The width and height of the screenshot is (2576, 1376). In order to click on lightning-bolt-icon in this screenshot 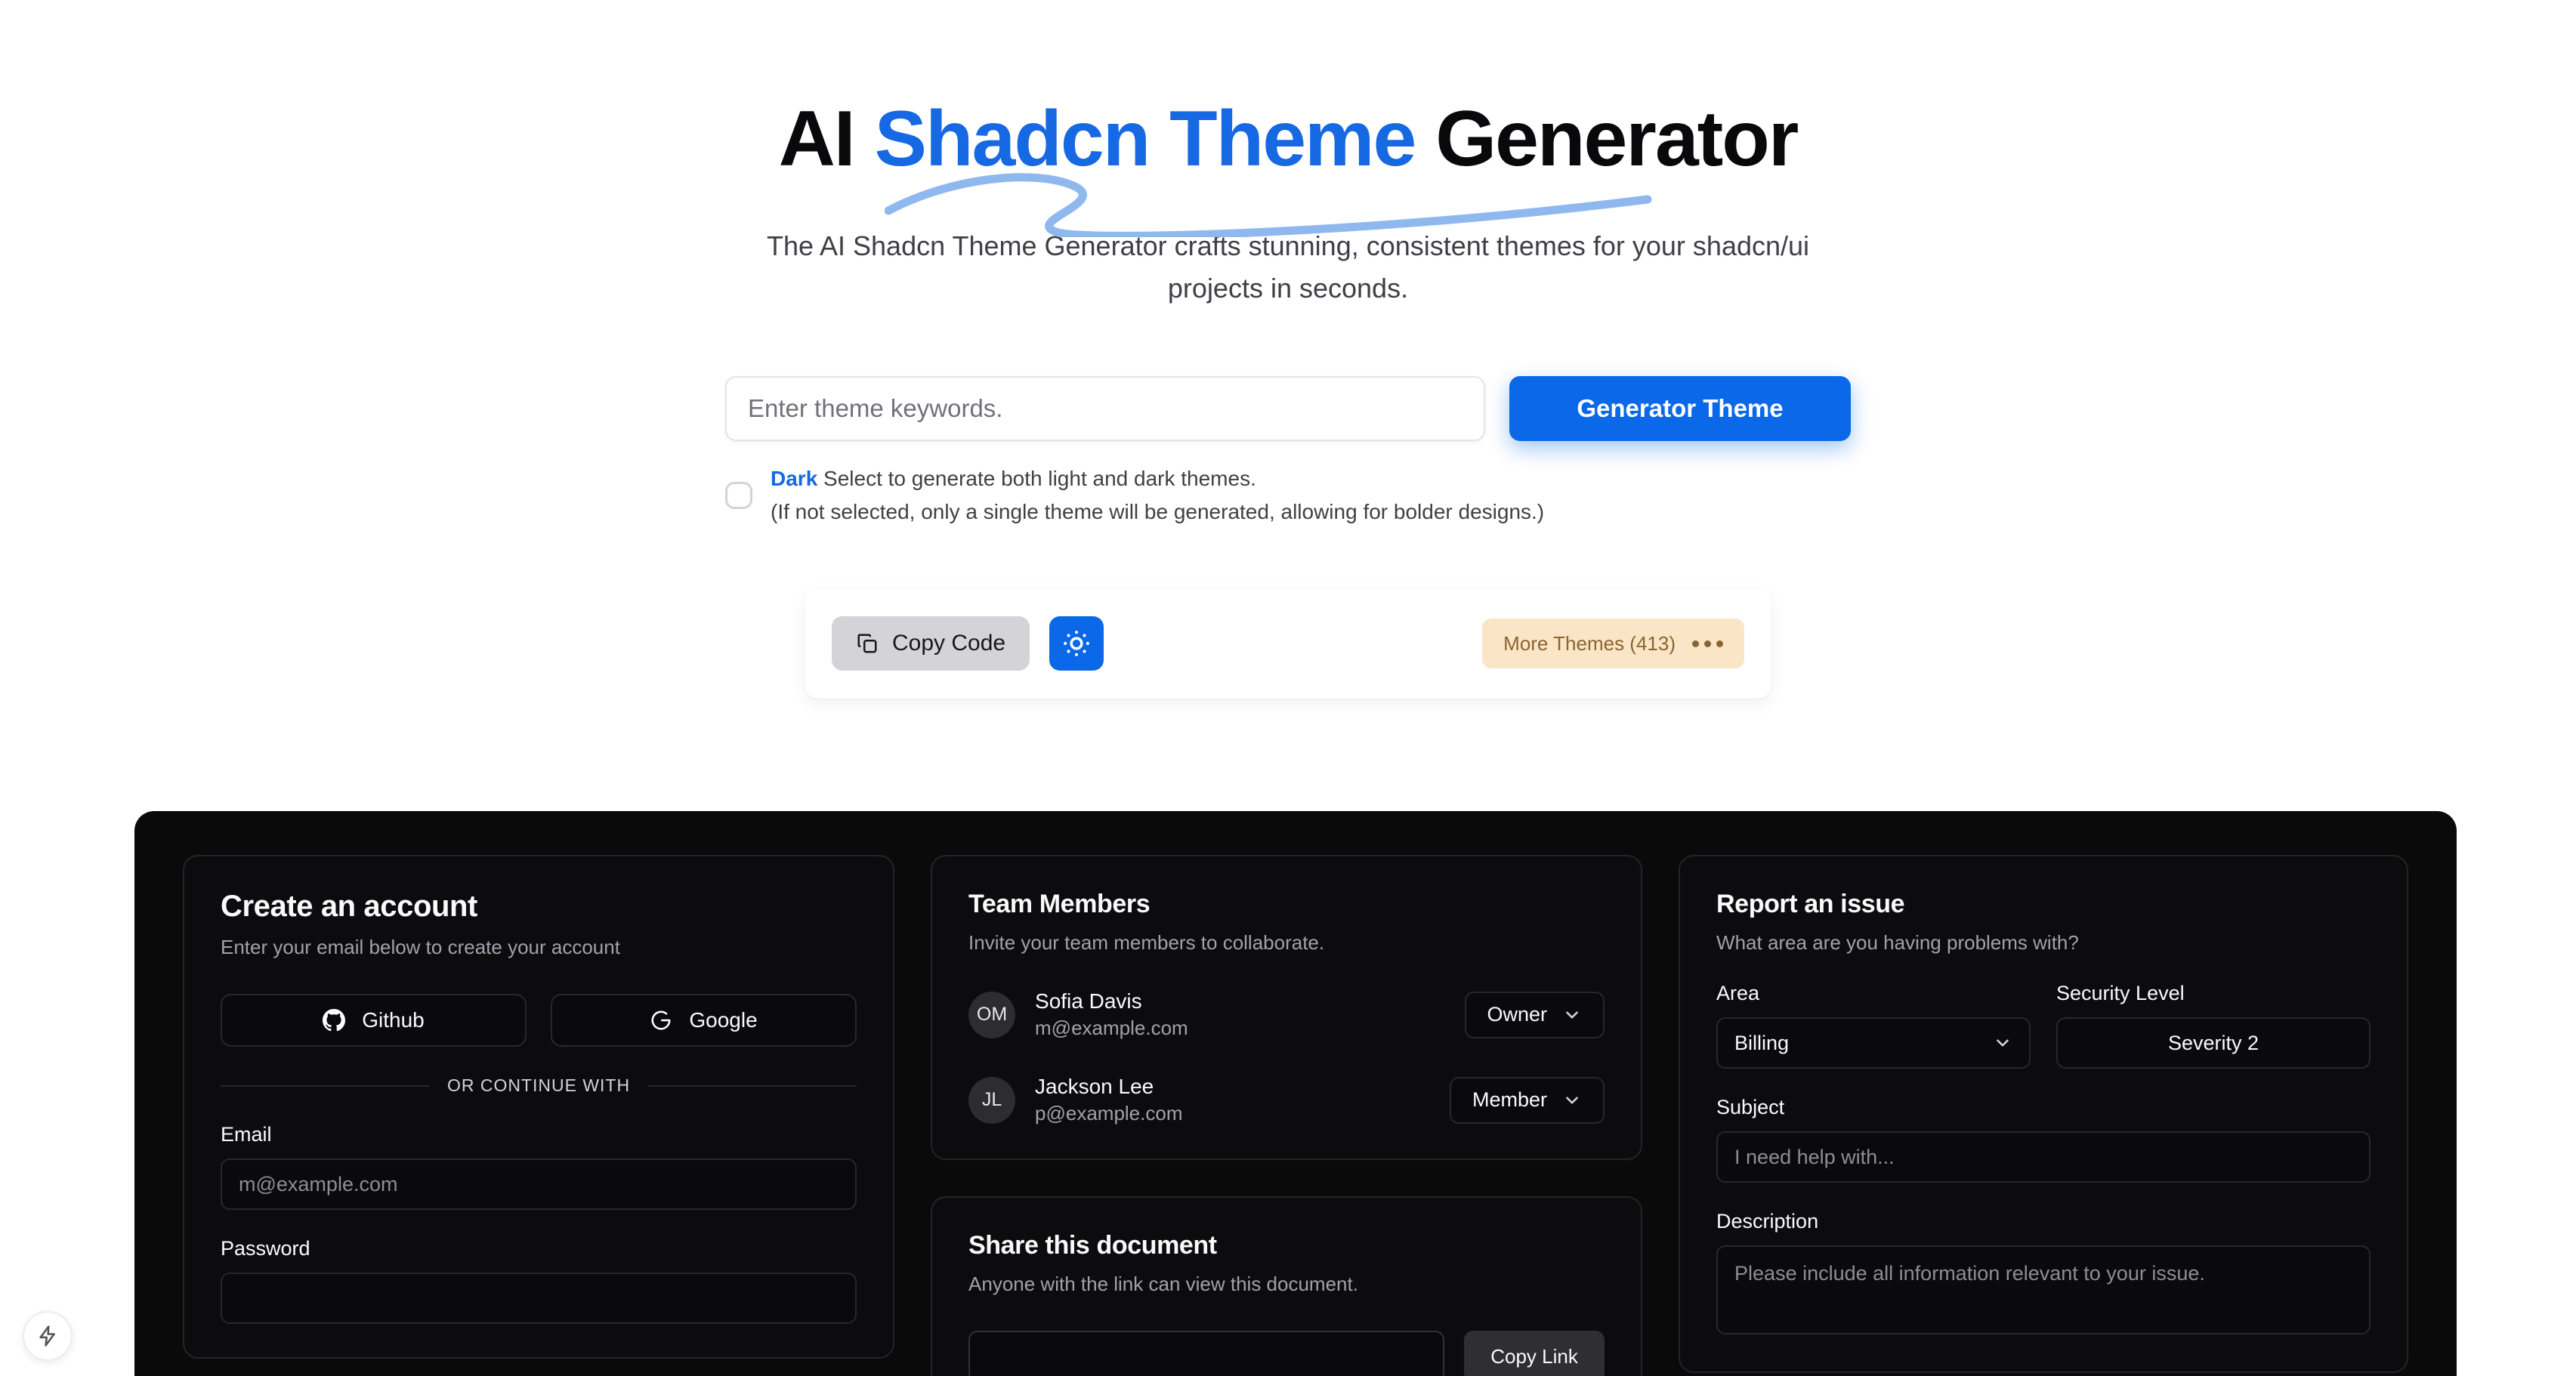, I will do `click(47, 1336)`.